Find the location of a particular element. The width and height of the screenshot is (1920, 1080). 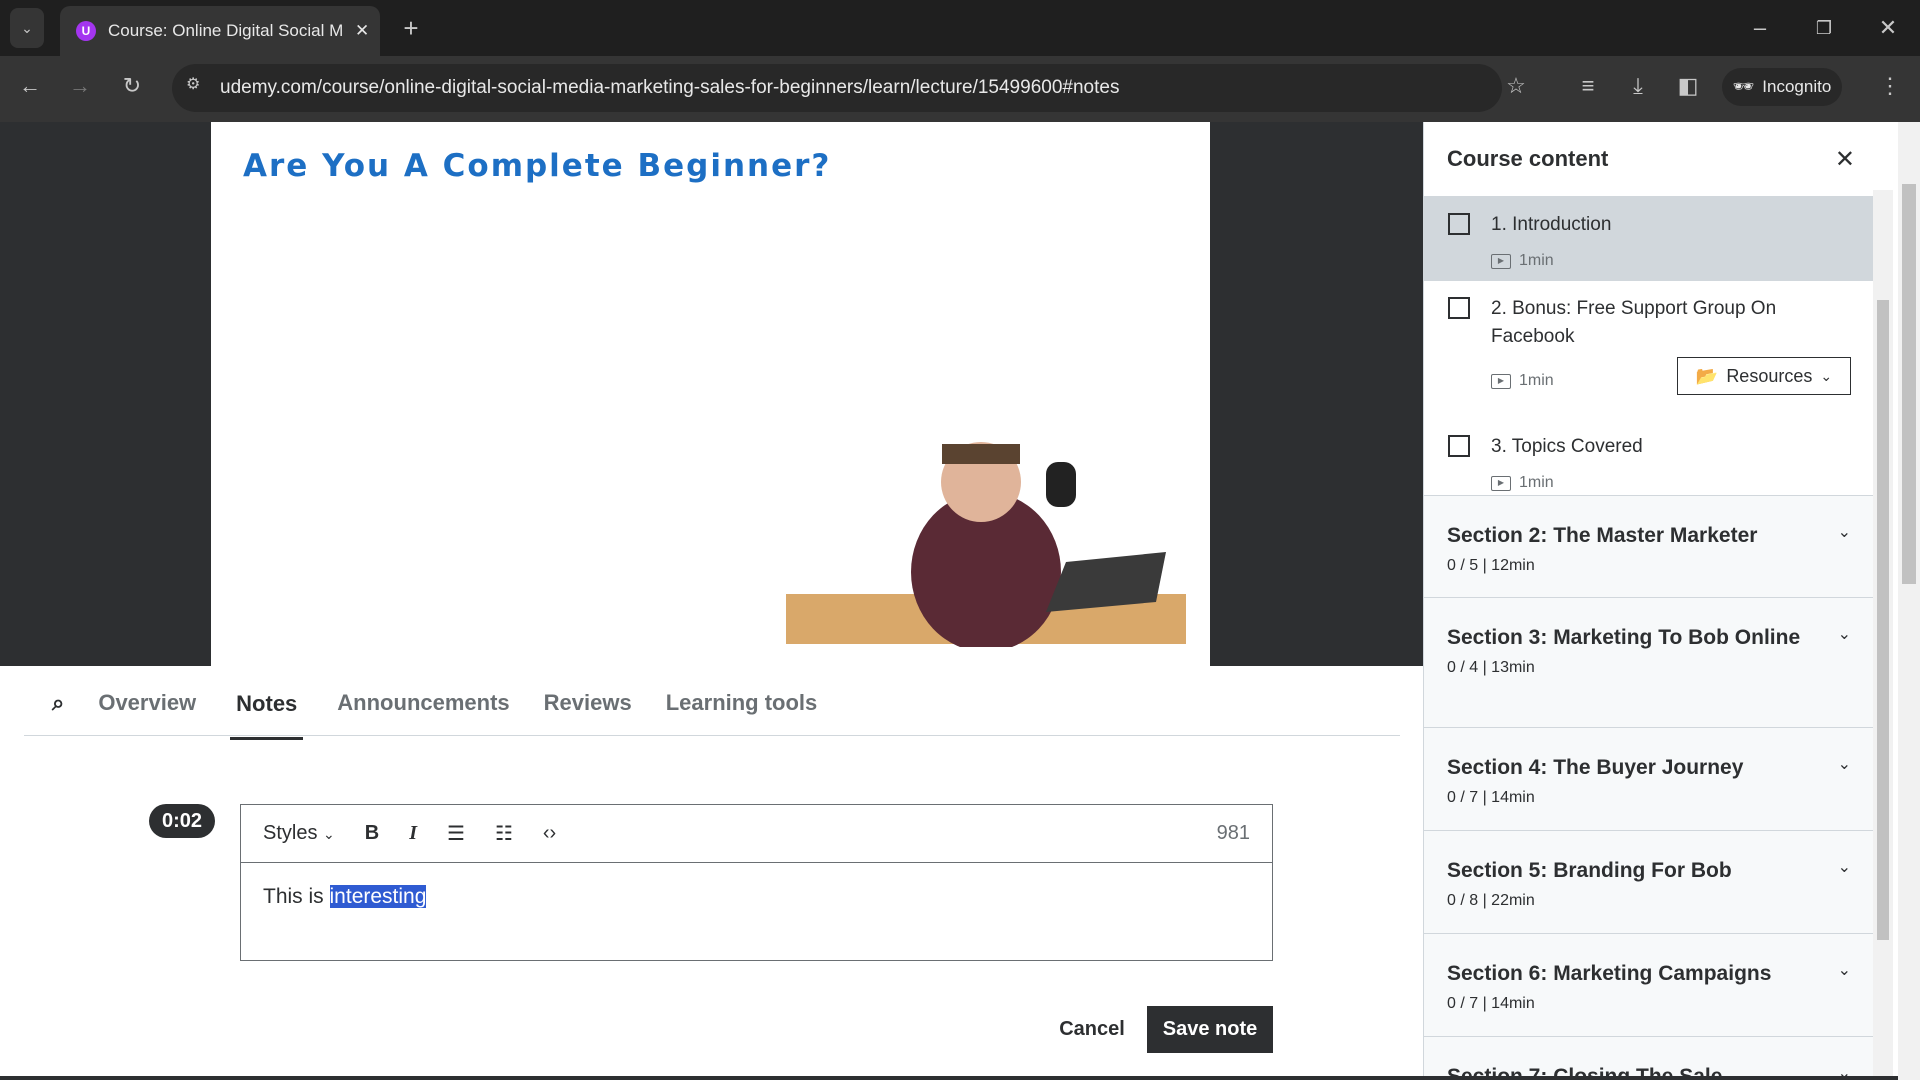

side-panel-icon: ◧ is located at coordinates (1688, 86).